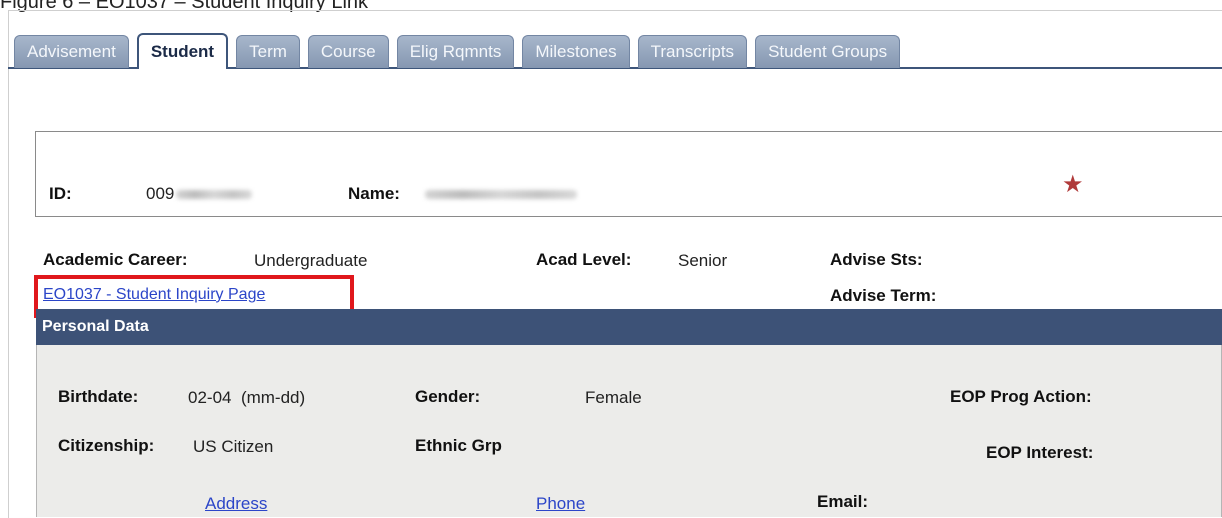 Image resolution: width=1222 pixels, height=518 pixels. What do you see at coordinates (883, 295) in the screenshot?
I see `advise-term-label: Advise Term:` at bounding box center [883, 295].